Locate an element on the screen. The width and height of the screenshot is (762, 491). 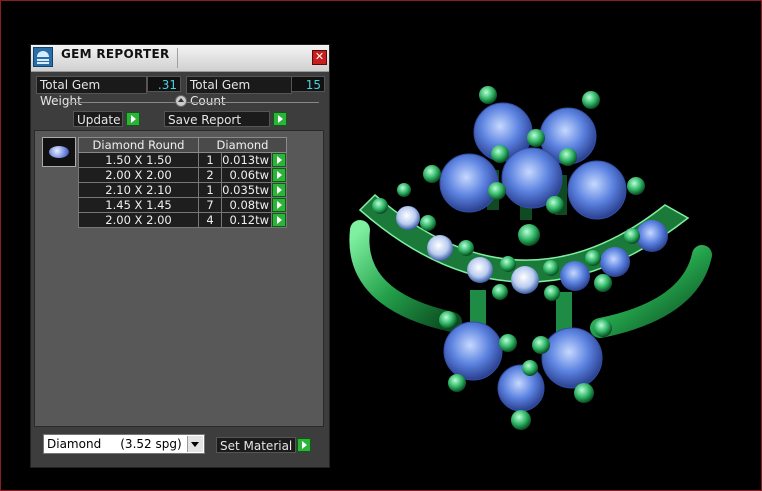
gem-weight: 0.12tw is located at coordinates (246, 220).